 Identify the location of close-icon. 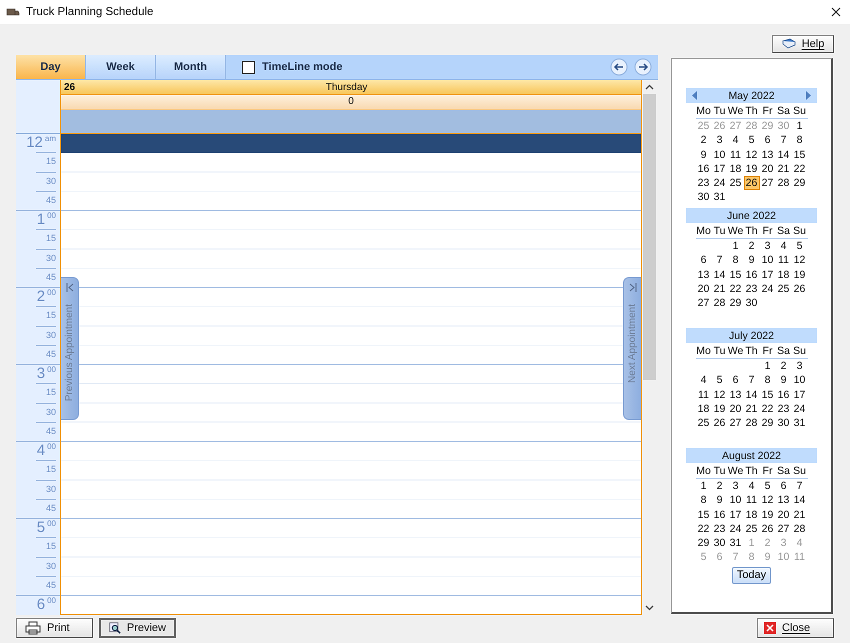
(836, 12).